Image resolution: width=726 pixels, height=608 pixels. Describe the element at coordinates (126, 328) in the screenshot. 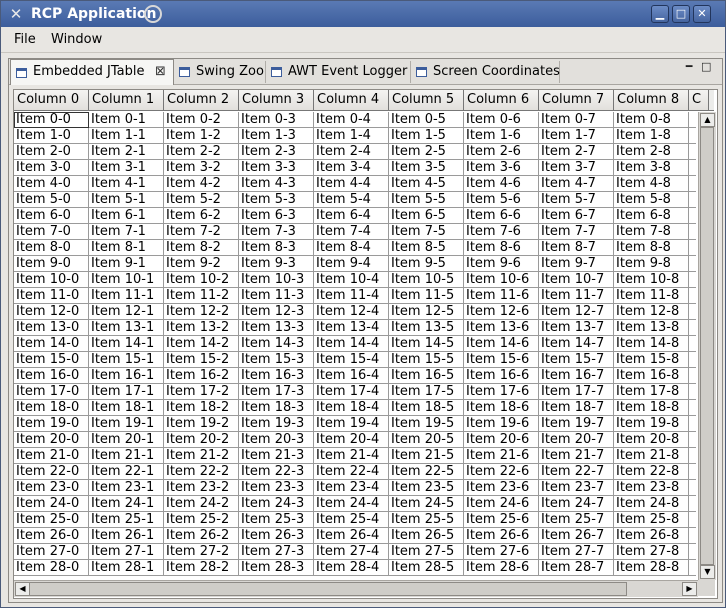

I see `table-cell: Item 13-1` at that location.